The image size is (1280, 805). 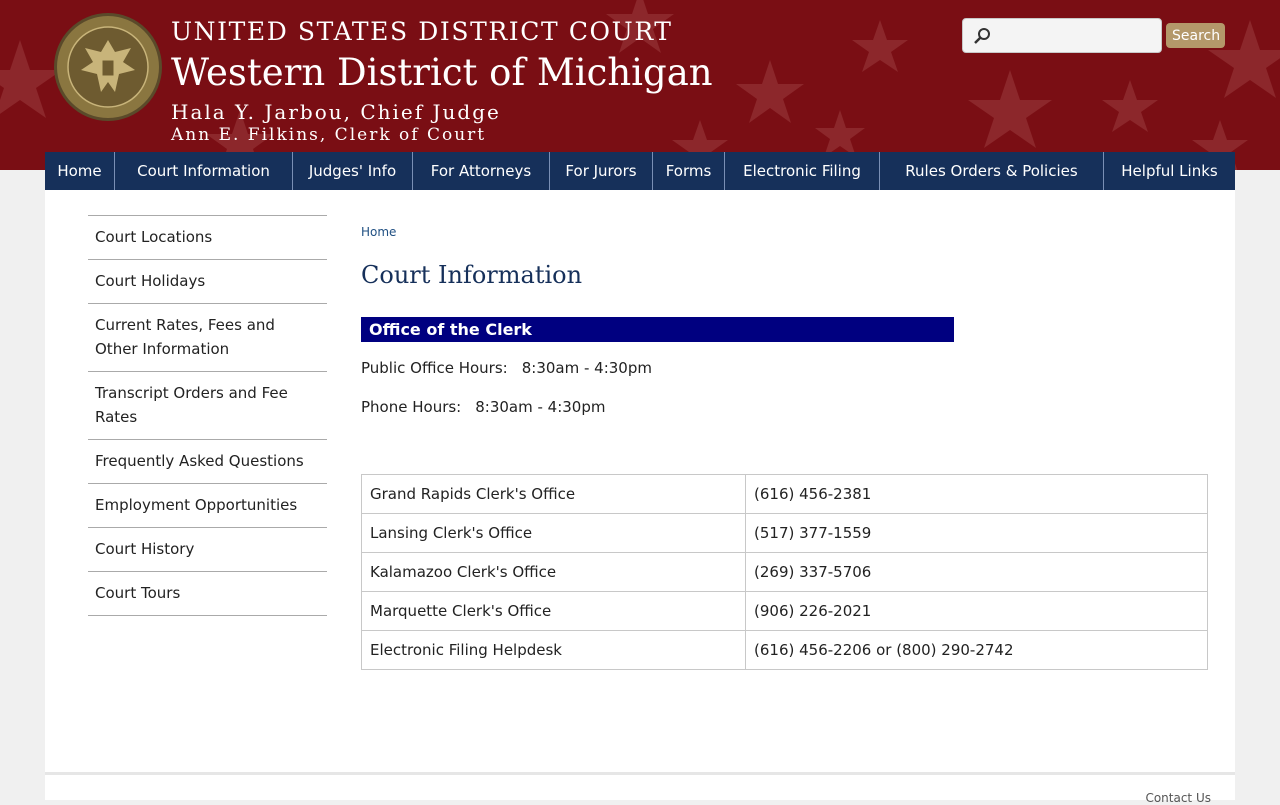 What do you see at coordinates (976, 572) in the screenshot?
I see `office-phone: (269) 337-5706` at bounding box center [976, 572].